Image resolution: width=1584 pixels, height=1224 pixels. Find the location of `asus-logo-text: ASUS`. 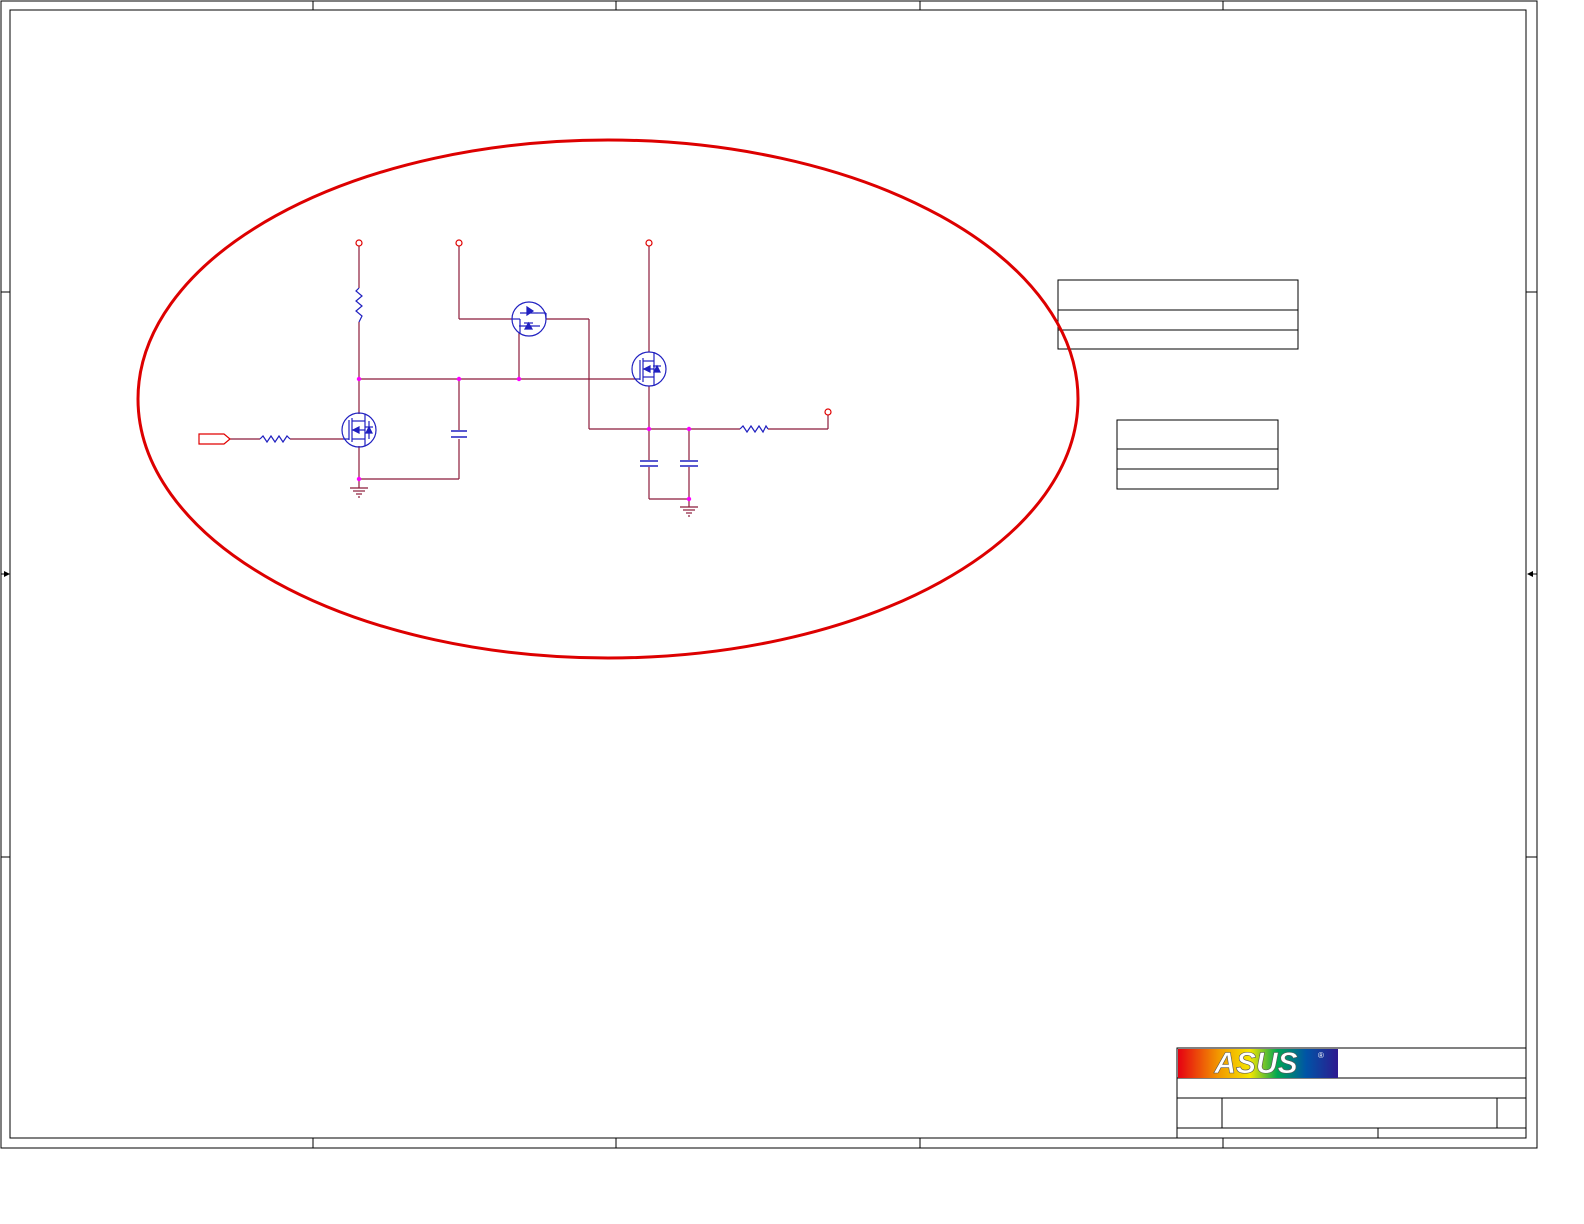

asus-logo-text: ASUS is located at coordinates (1255, 1063).